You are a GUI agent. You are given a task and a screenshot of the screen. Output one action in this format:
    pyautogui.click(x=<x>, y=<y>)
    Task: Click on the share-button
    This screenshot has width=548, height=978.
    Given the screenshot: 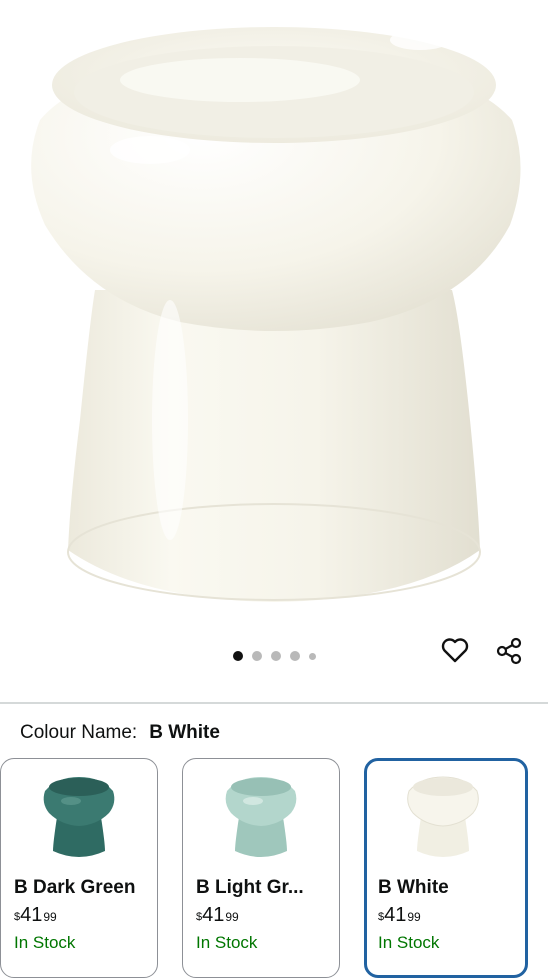 What is the action you would take?
    pyautogui.click(x=513, y=655)
    